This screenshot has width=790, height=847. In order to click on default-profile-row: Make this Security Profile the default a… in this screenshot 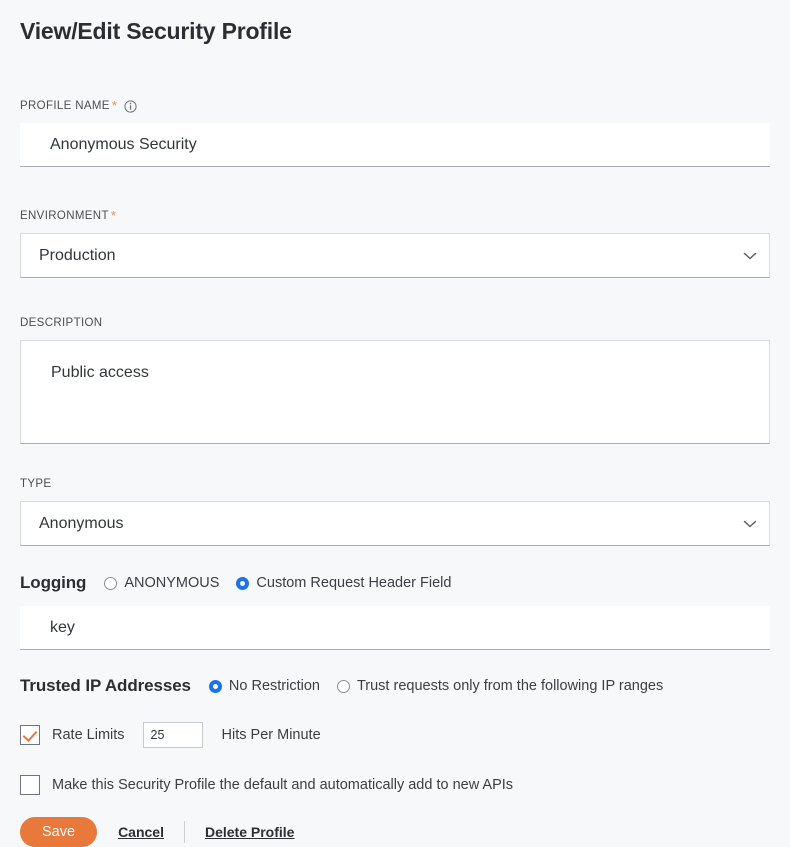, I will do `click(395, 785)`.